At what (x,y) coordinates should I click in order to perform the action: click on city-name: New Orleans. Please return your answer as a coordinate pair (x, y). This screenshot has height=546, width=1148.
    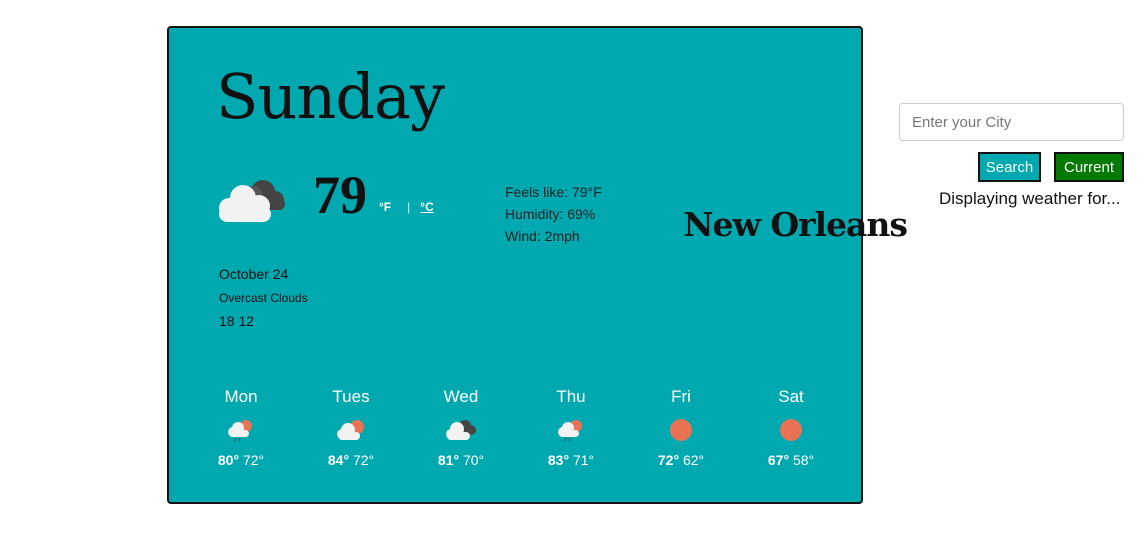
    Looking at the image, I should click on (795, 224).